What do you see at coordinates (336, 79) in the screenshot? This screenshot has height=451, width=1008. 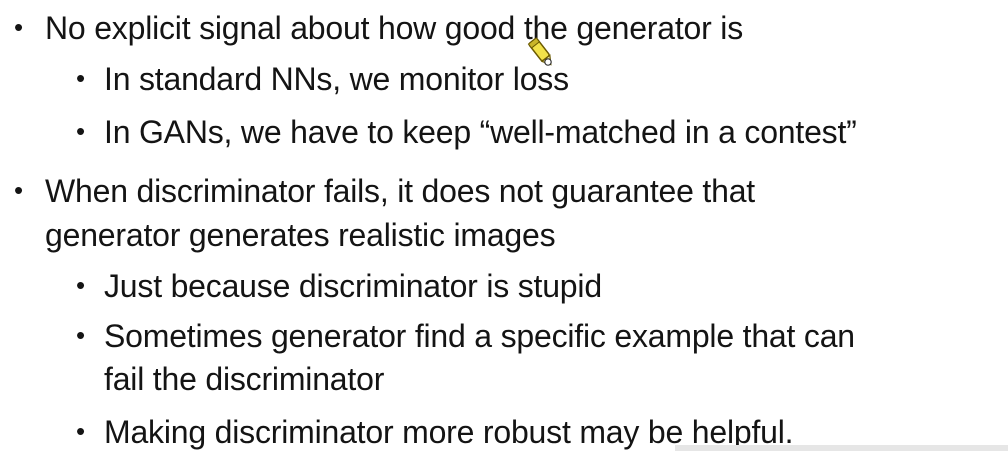 I see `bullet-1-sub-1-text: In standard NNs, we monitor loss` at bounding box center [336, 79].